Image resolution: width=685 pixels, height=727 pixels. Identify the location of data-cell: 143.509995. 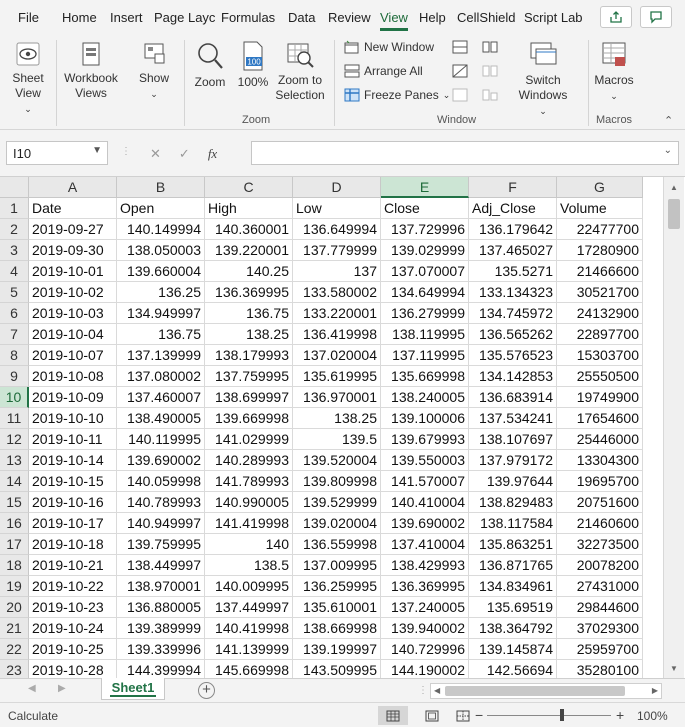
(337, 669).